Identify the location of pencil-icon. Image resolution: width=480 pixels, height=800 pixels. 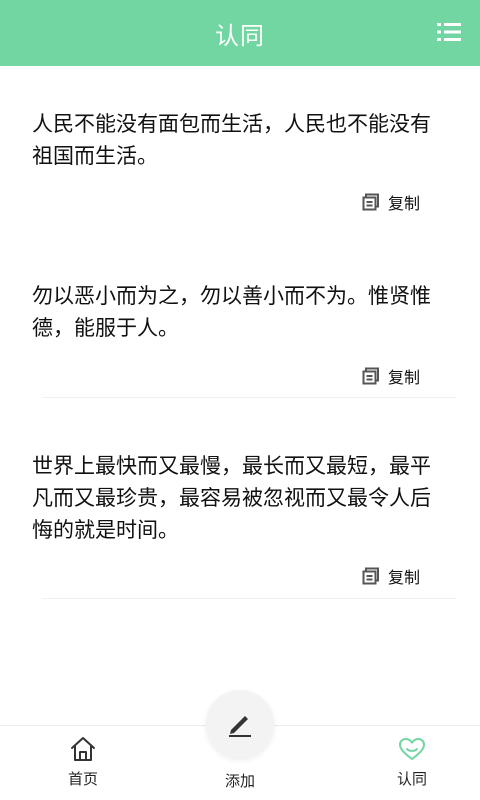
(240, 726).